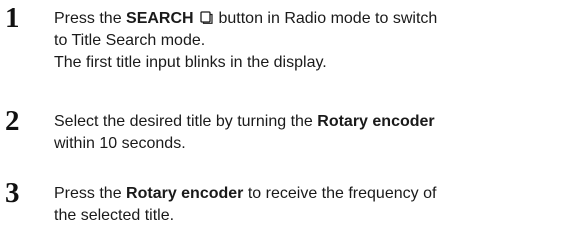  Describe the element at coordinates (340, 193) in the screenshot. I see `step-text-segment: to receive the frequency of` at that location.